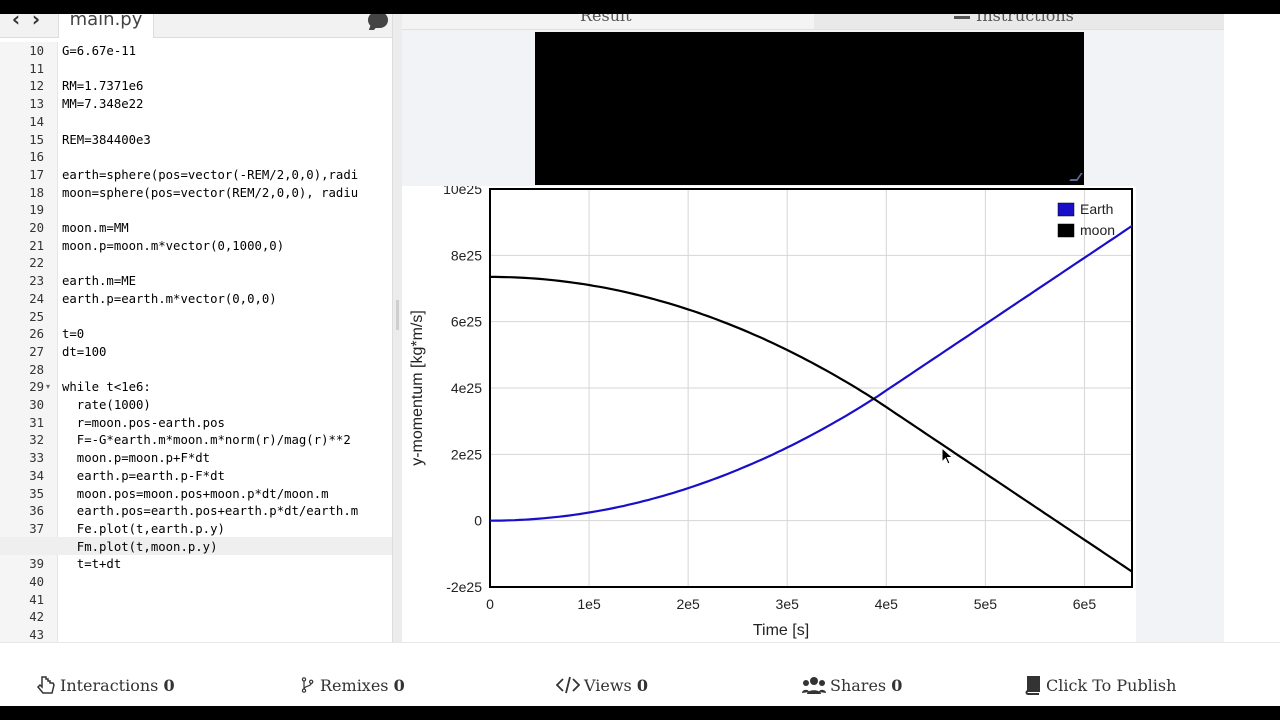  I want to click on code-line: MM=7.348e22, so click(102, 105).